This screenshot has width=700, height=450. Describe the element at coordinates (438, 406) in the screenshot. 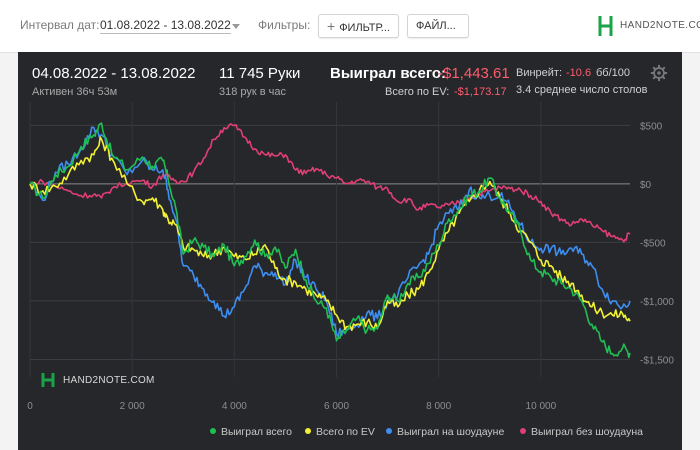

I see `x-tick-label: 8 000` at that location.